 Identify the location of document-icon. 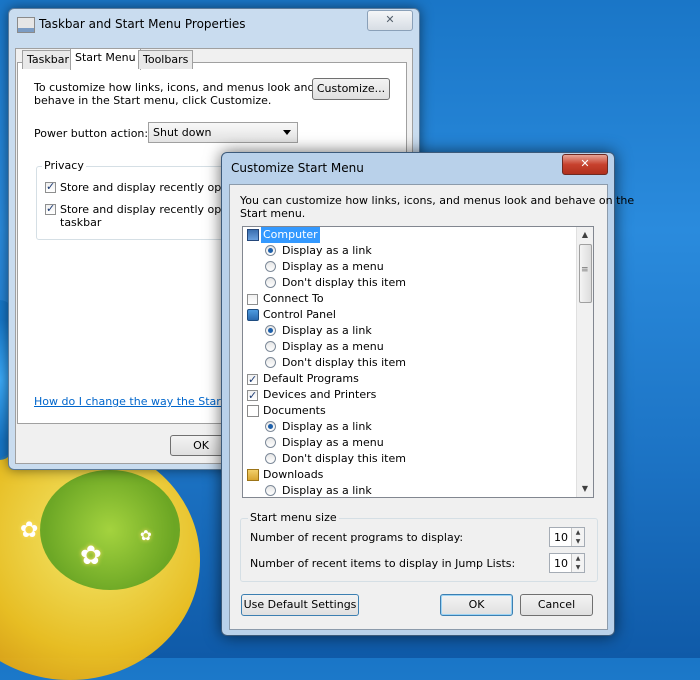
(253, 411).